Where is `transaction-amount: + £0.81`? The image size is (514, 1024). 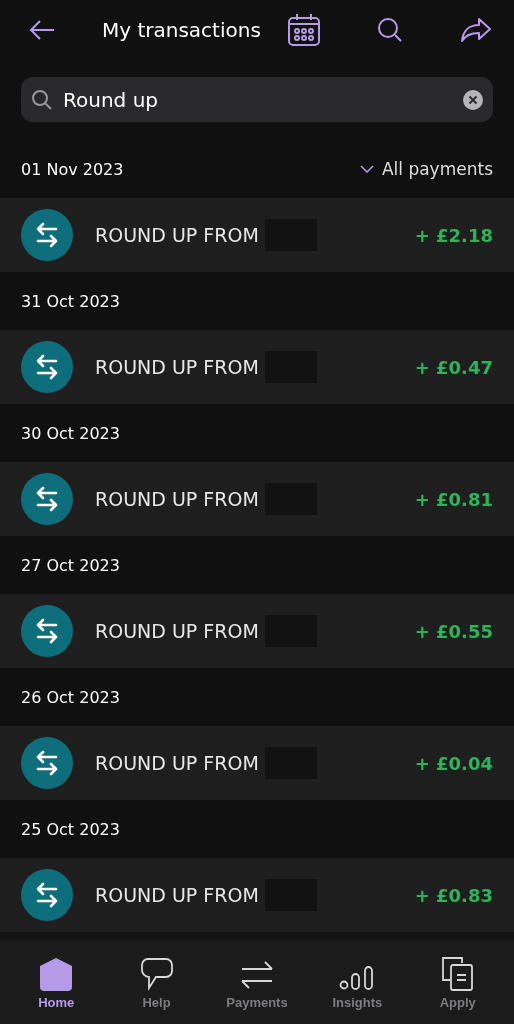 transaction-amount: + £0.81 is located at coordinates (453, 499).